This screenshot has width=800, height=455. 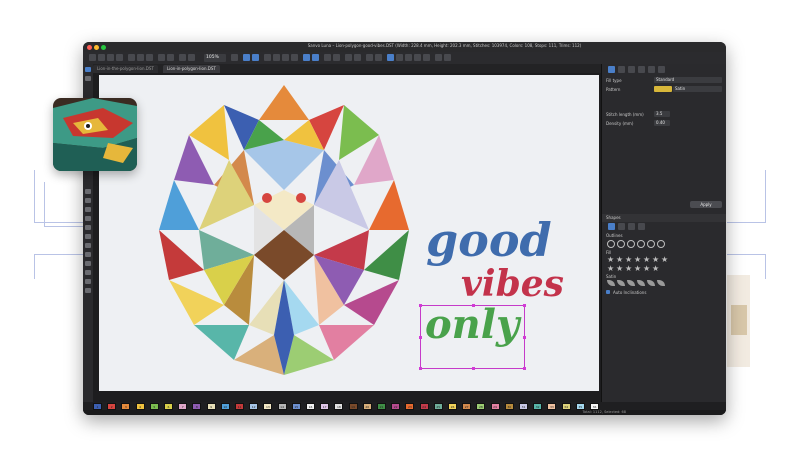 What do you see at coordinates (140, 57) in the screenshot?
I see `copy-icon` at bounding box center [140, 57].